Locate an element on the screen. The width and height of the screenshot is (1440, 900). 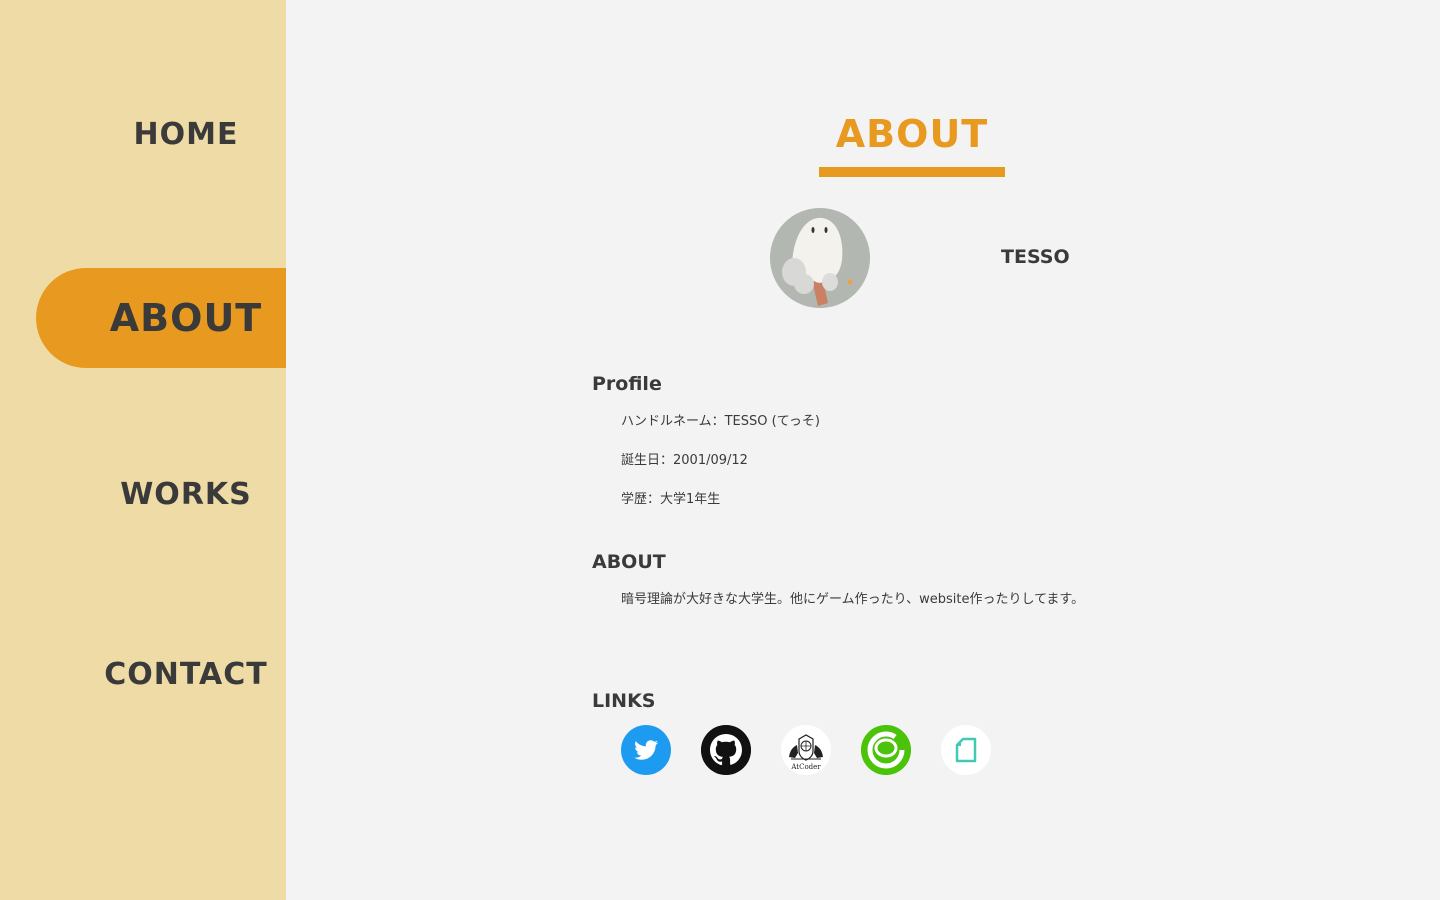
atcoder-icon: AtCoder is located at coordinates (806, 750).